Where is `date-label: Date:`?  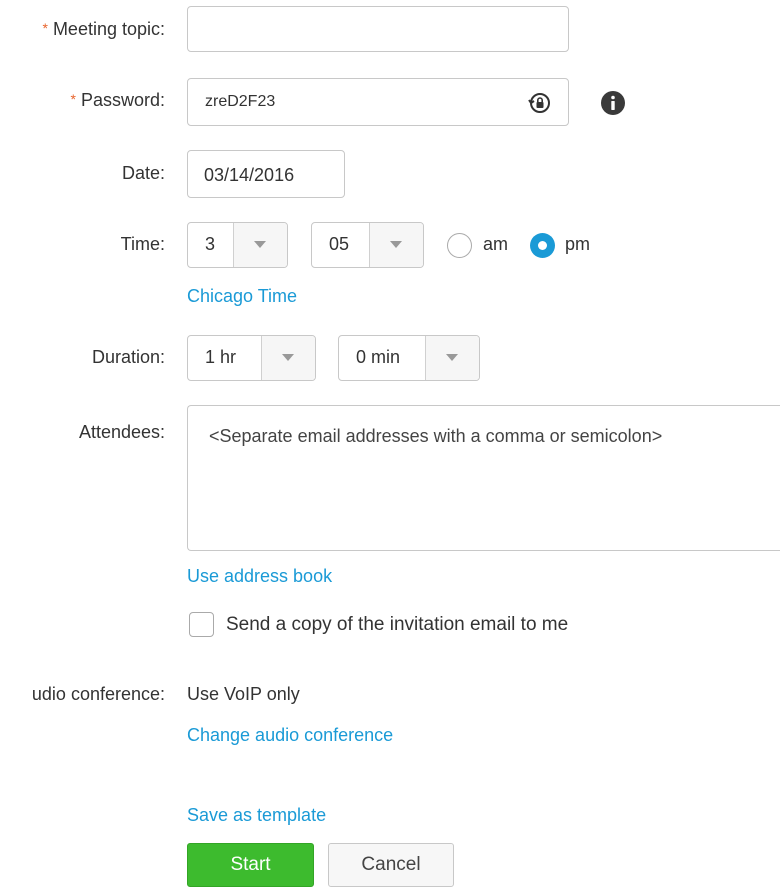 date-label: Date: is located at coordinates (143, 173).